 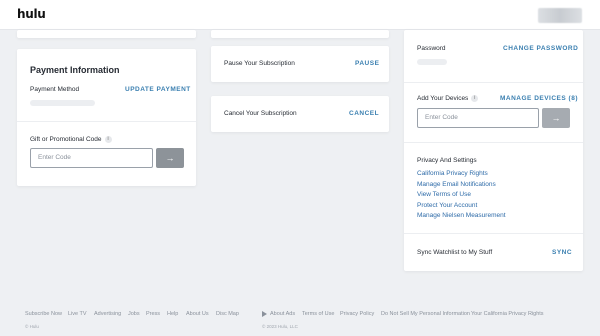 I want to click on middle-top-card, so click(x=300, y=34).